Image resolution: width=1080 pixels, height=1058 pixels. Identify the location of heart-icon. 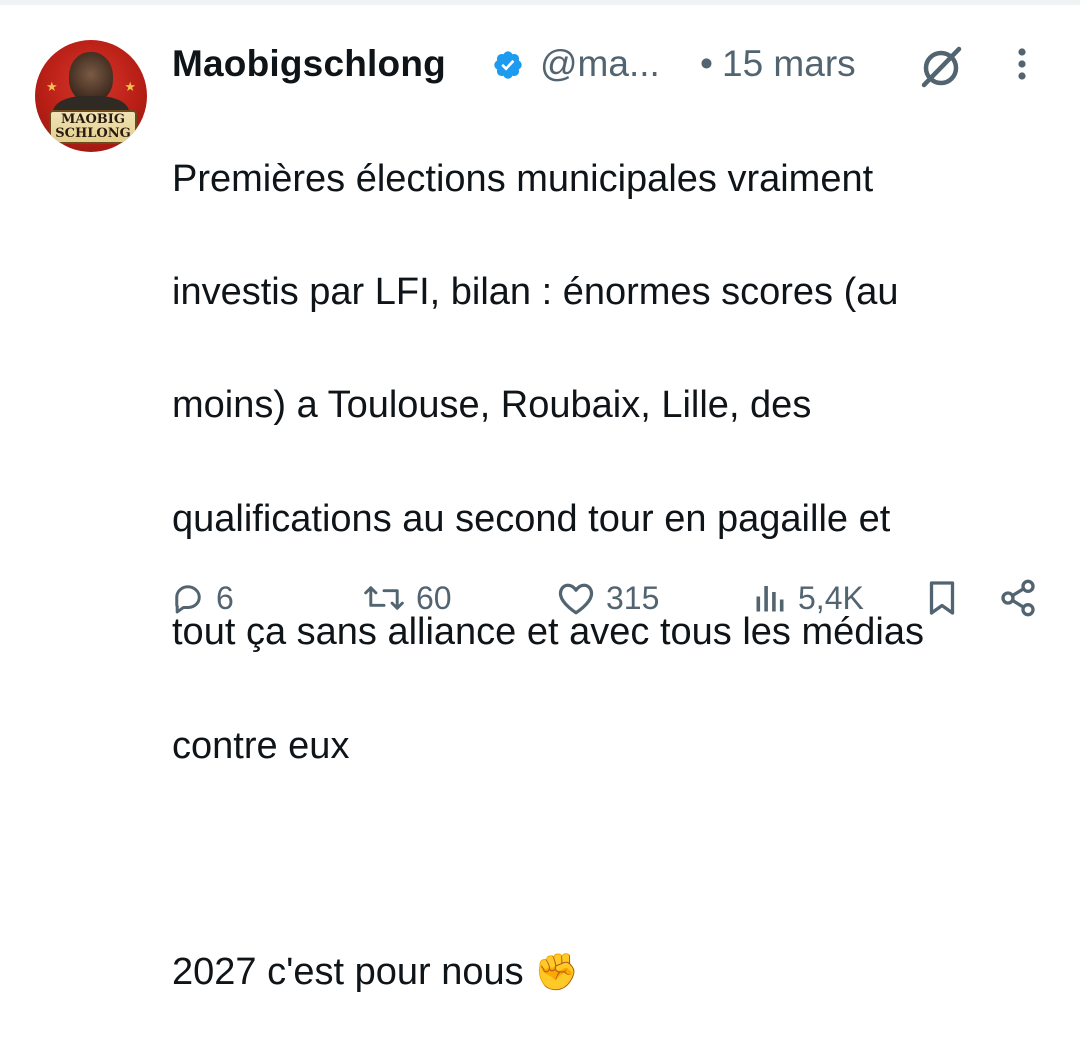
(576, 599).